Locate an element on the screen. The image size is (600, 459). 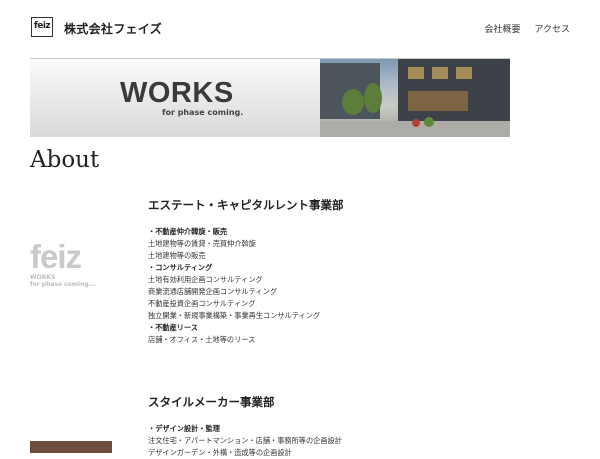
photo-flowers is located at coordinates (416, 123).